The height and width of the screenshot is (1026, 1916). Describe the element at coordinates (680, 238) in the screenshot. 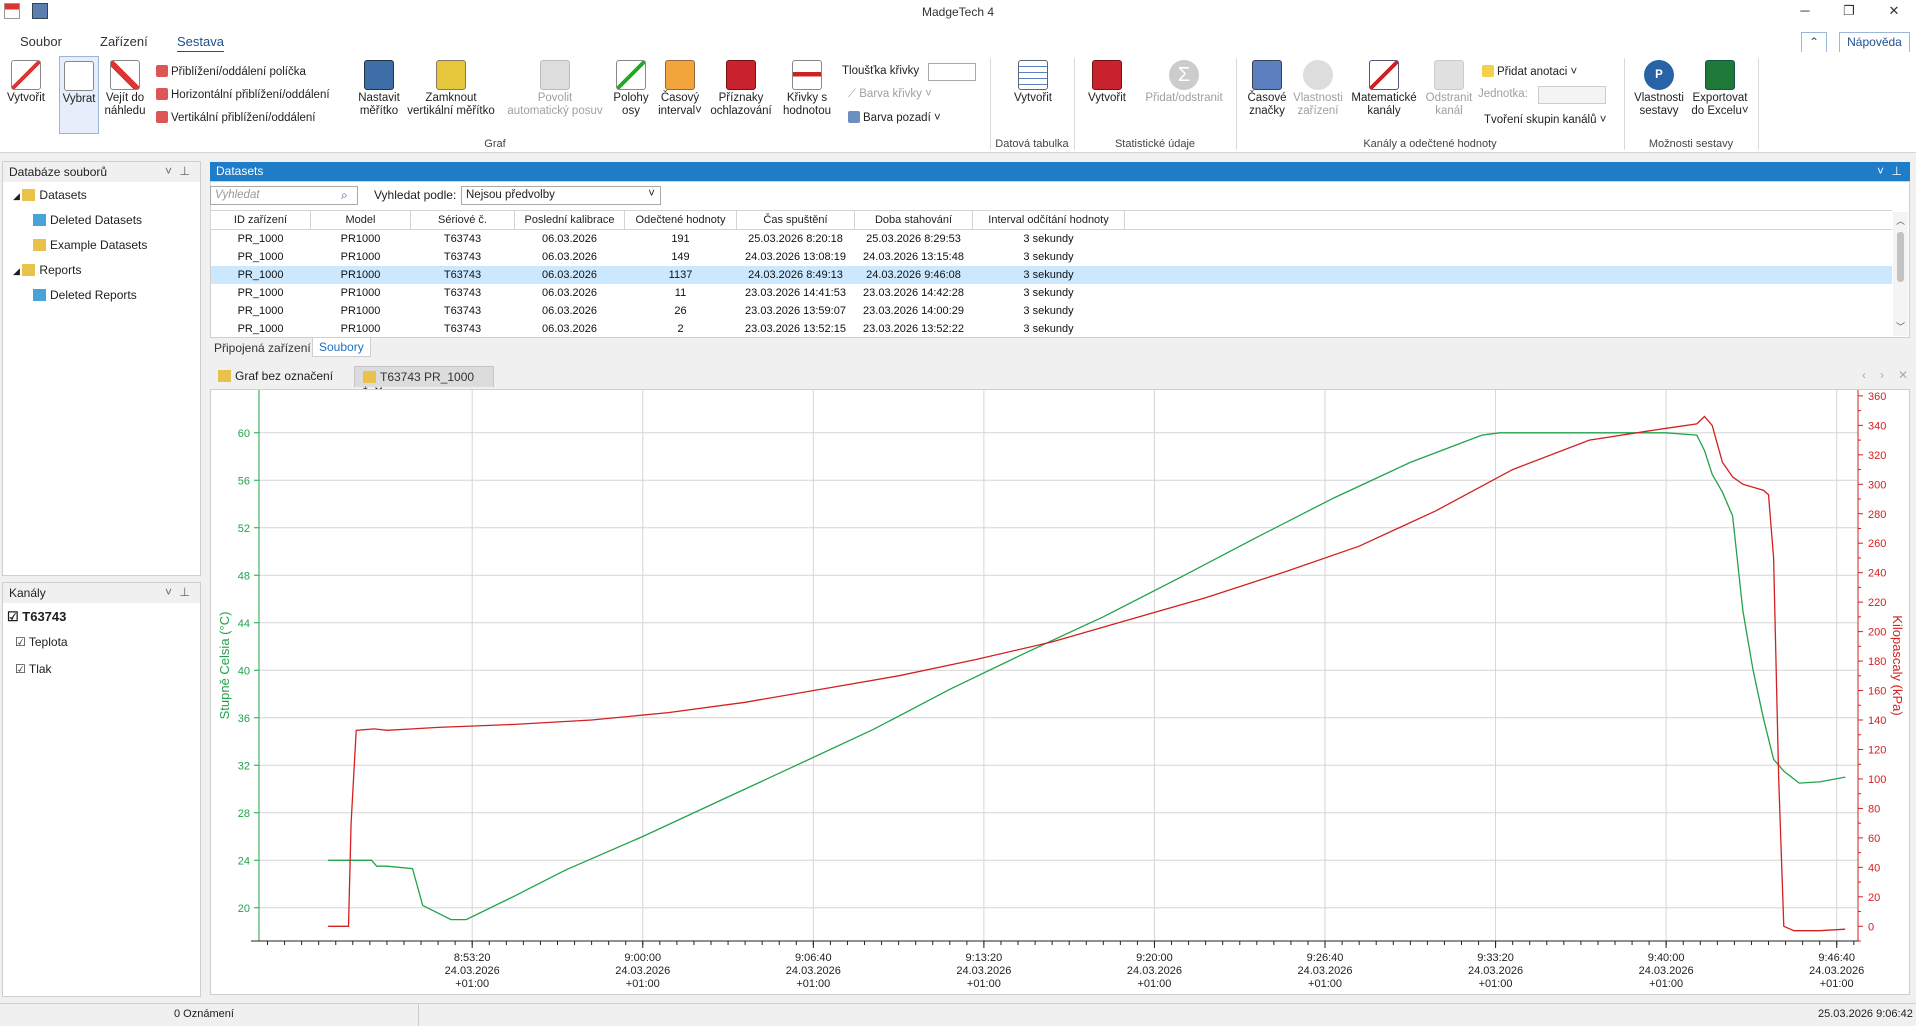

I see `table-cell: 191` at that location.